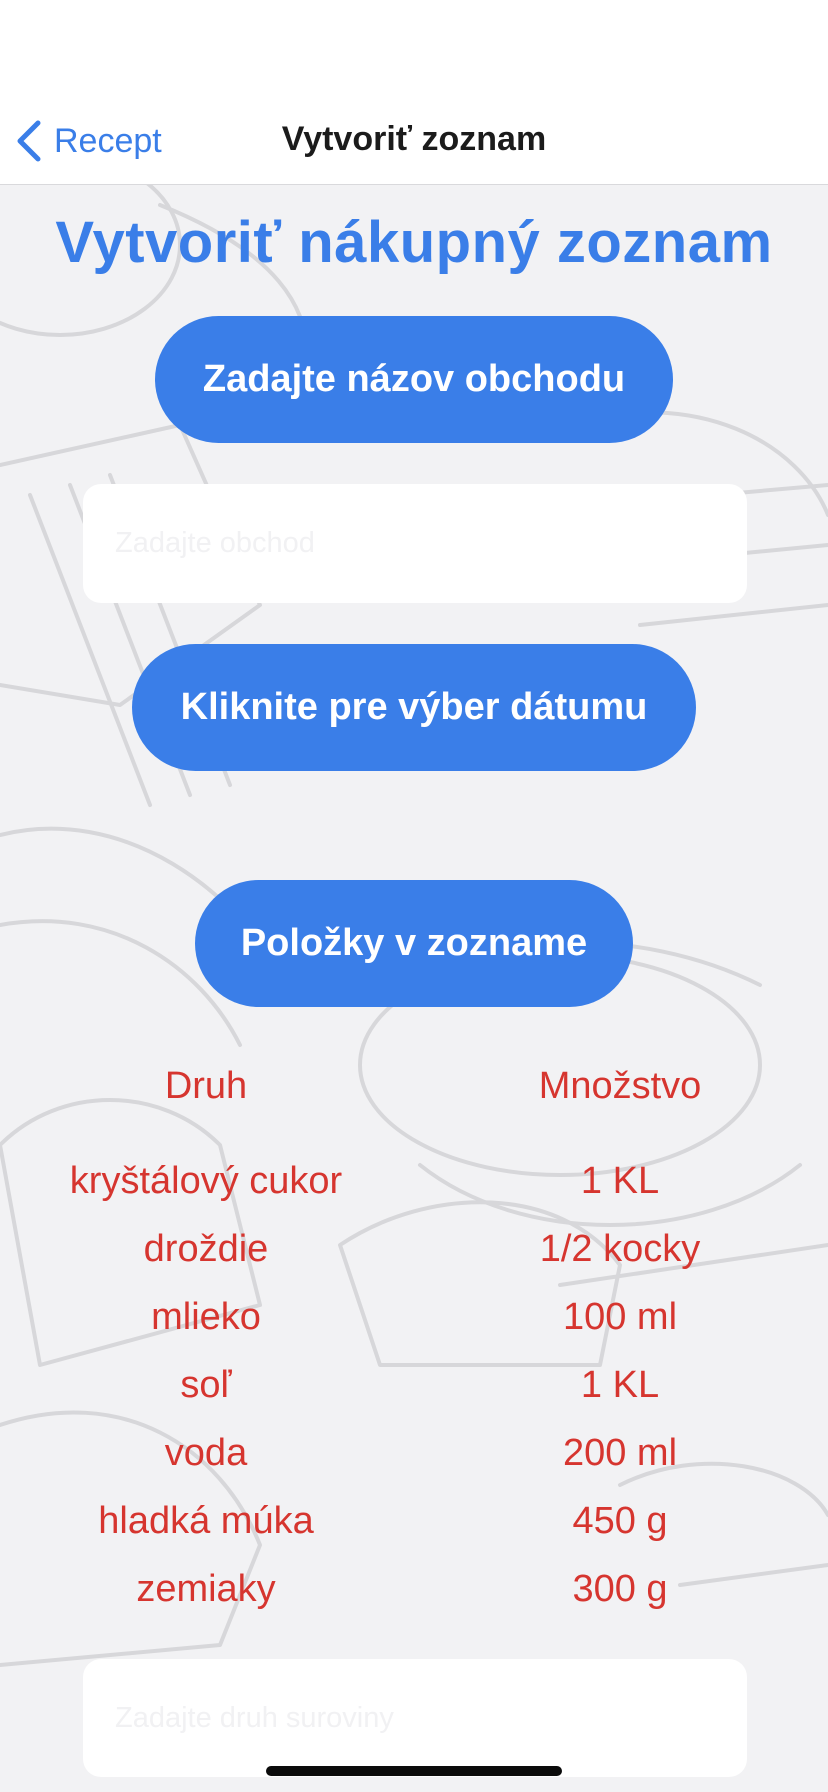 The width and height of the screenshot is (828, 1792). I want to click on store-field, so click(415, 543).